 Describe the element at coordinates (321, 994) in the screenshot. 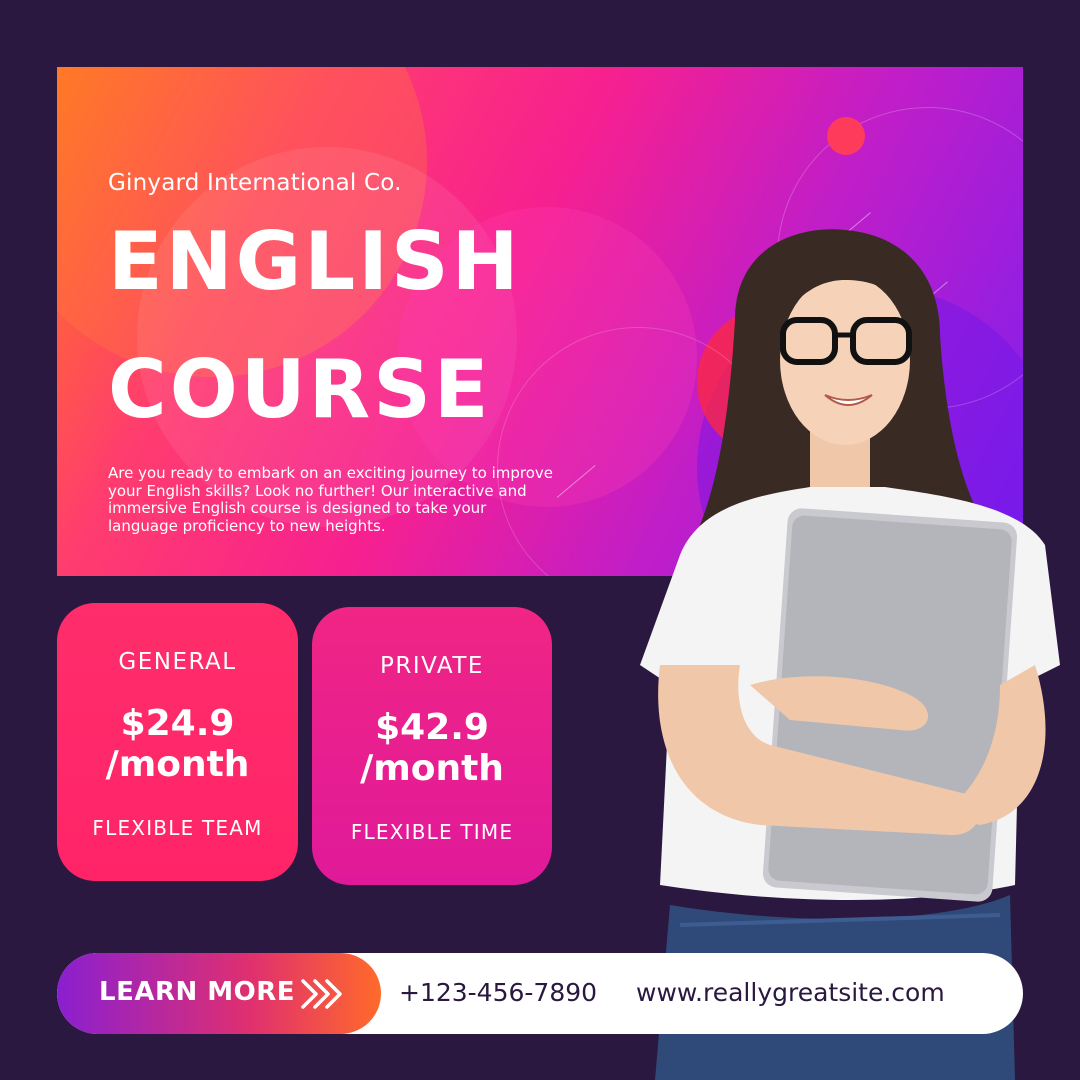

I see `double-chevron-right-icon` at that location.